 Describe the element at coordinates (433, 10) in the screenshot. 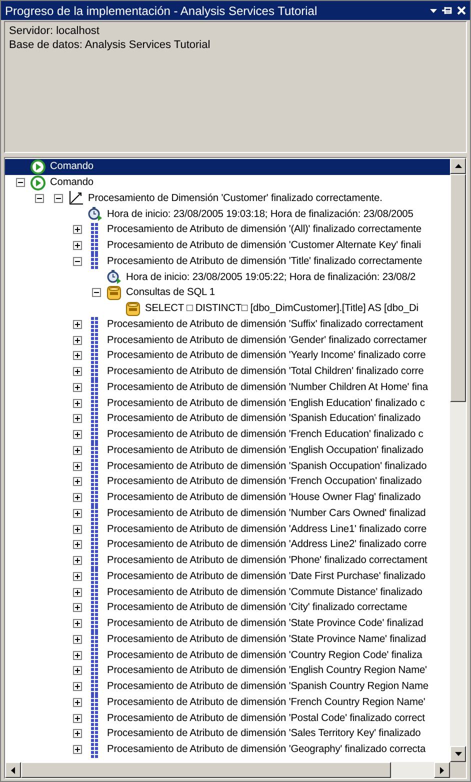

I see `dropdown-icon` at that location.